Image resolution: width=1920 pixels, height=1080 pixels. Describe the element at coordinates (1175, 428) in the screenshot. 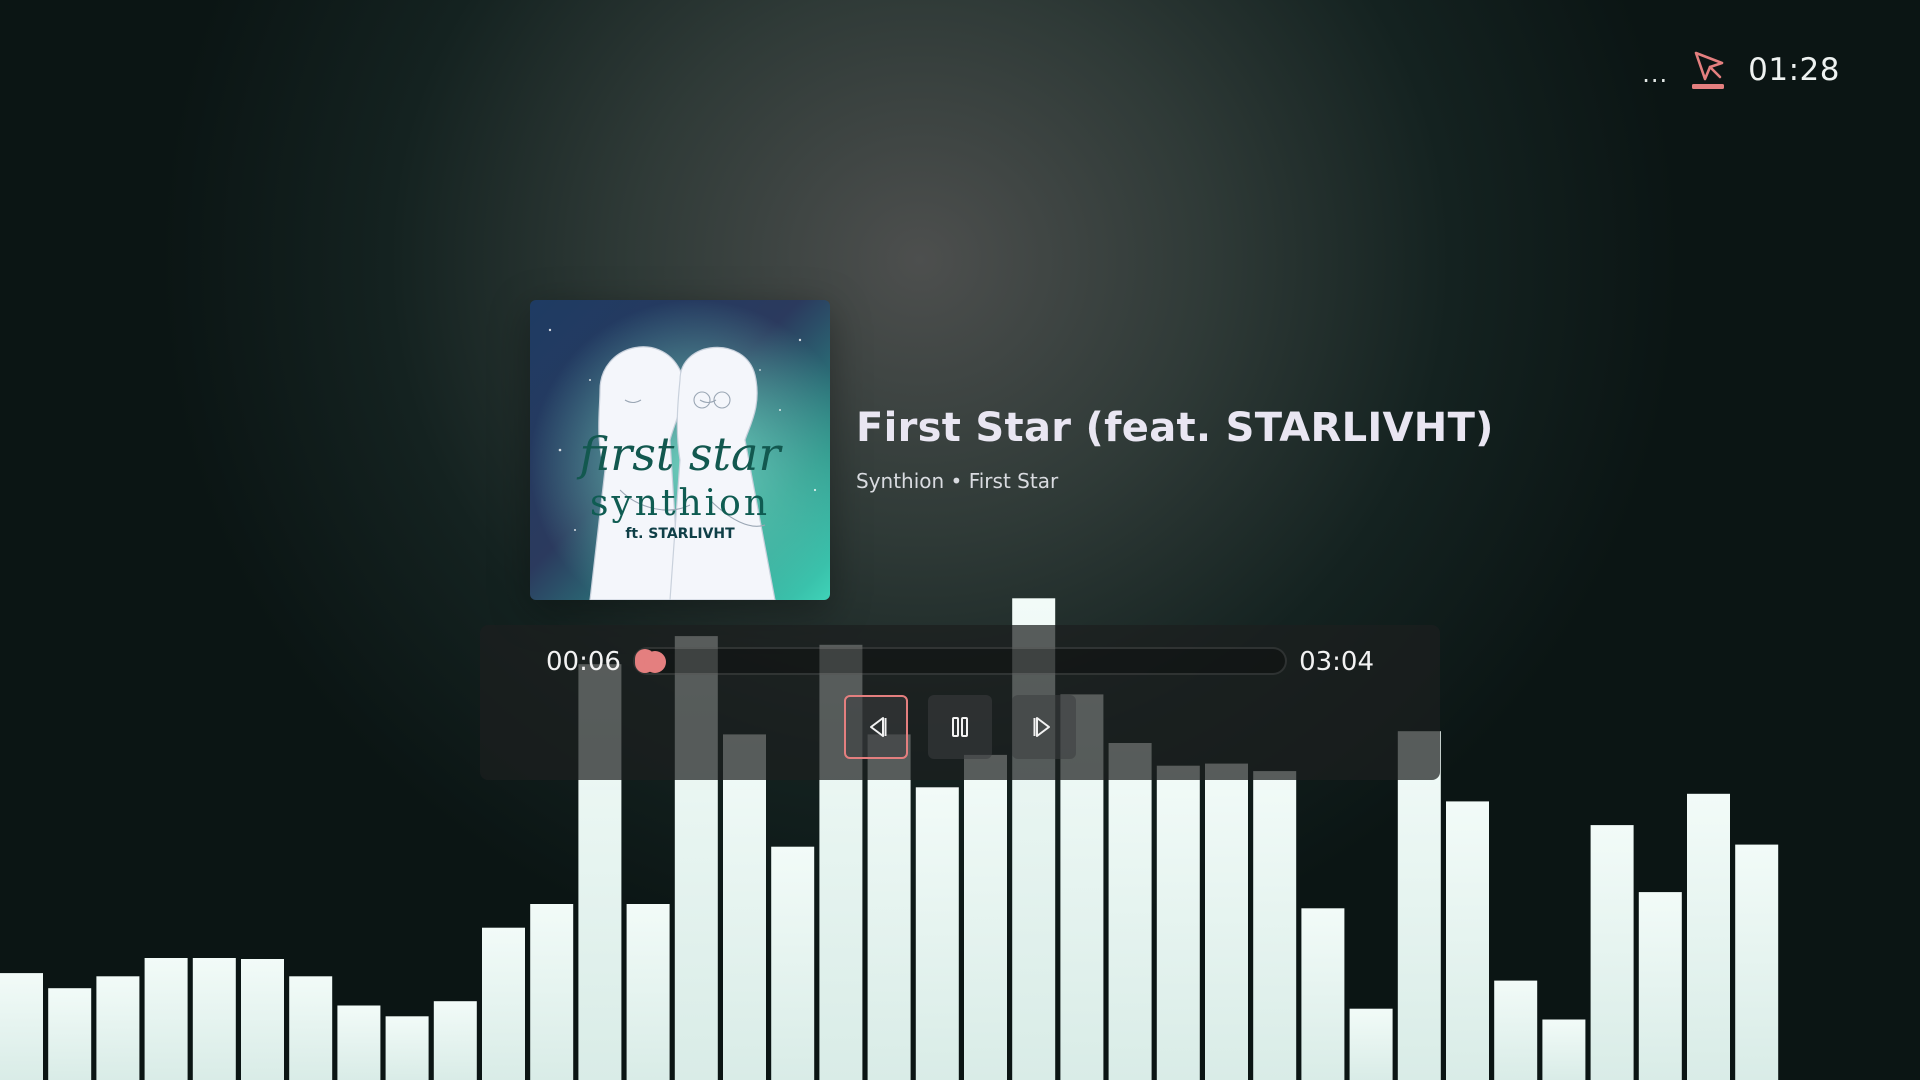

I see `track-title: First Star (feat. STARLIVHT)` at that location.